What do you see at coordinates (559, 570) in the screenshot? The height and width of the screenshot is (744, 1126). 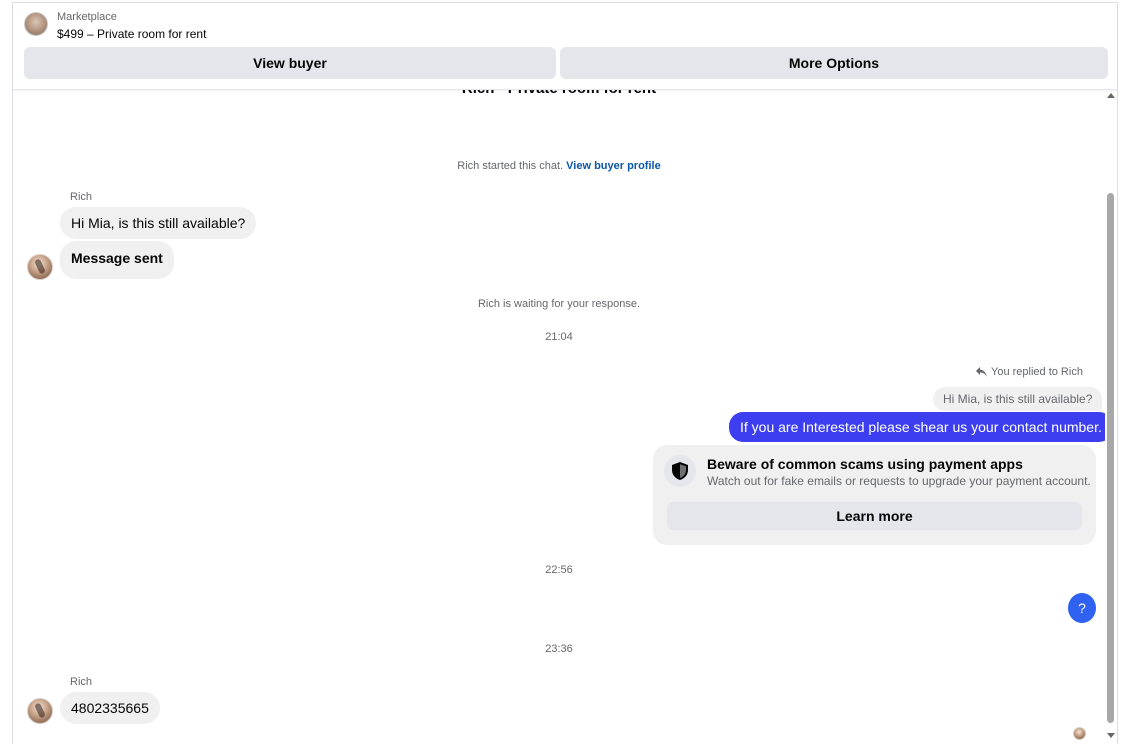 I see `timestamp: 22:56` at bounding box center [559, 570].